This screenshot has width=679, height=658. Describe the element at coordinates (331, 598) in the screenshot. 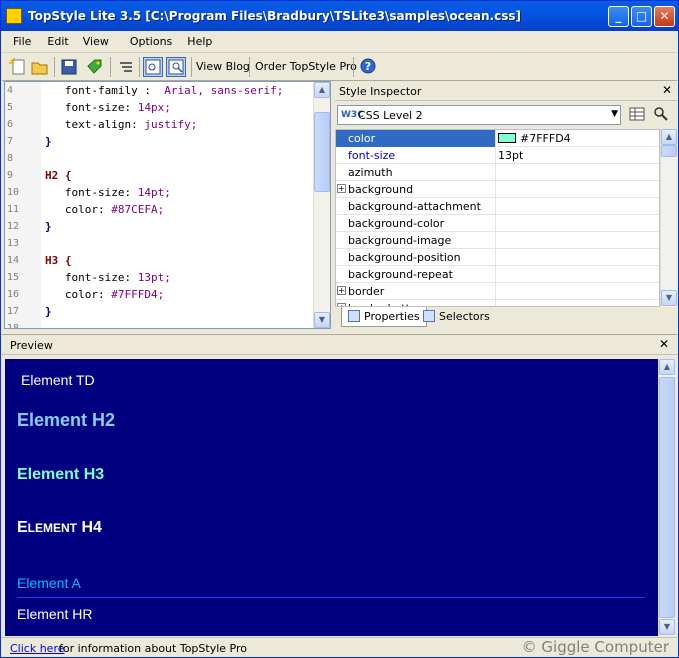

I see `preview-hr-line` at that location.